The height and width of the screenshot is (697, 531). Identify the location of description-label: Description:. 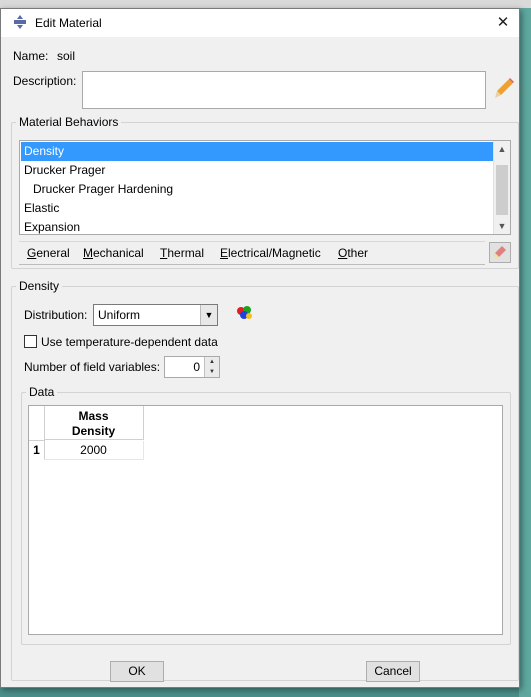
(45, 81).